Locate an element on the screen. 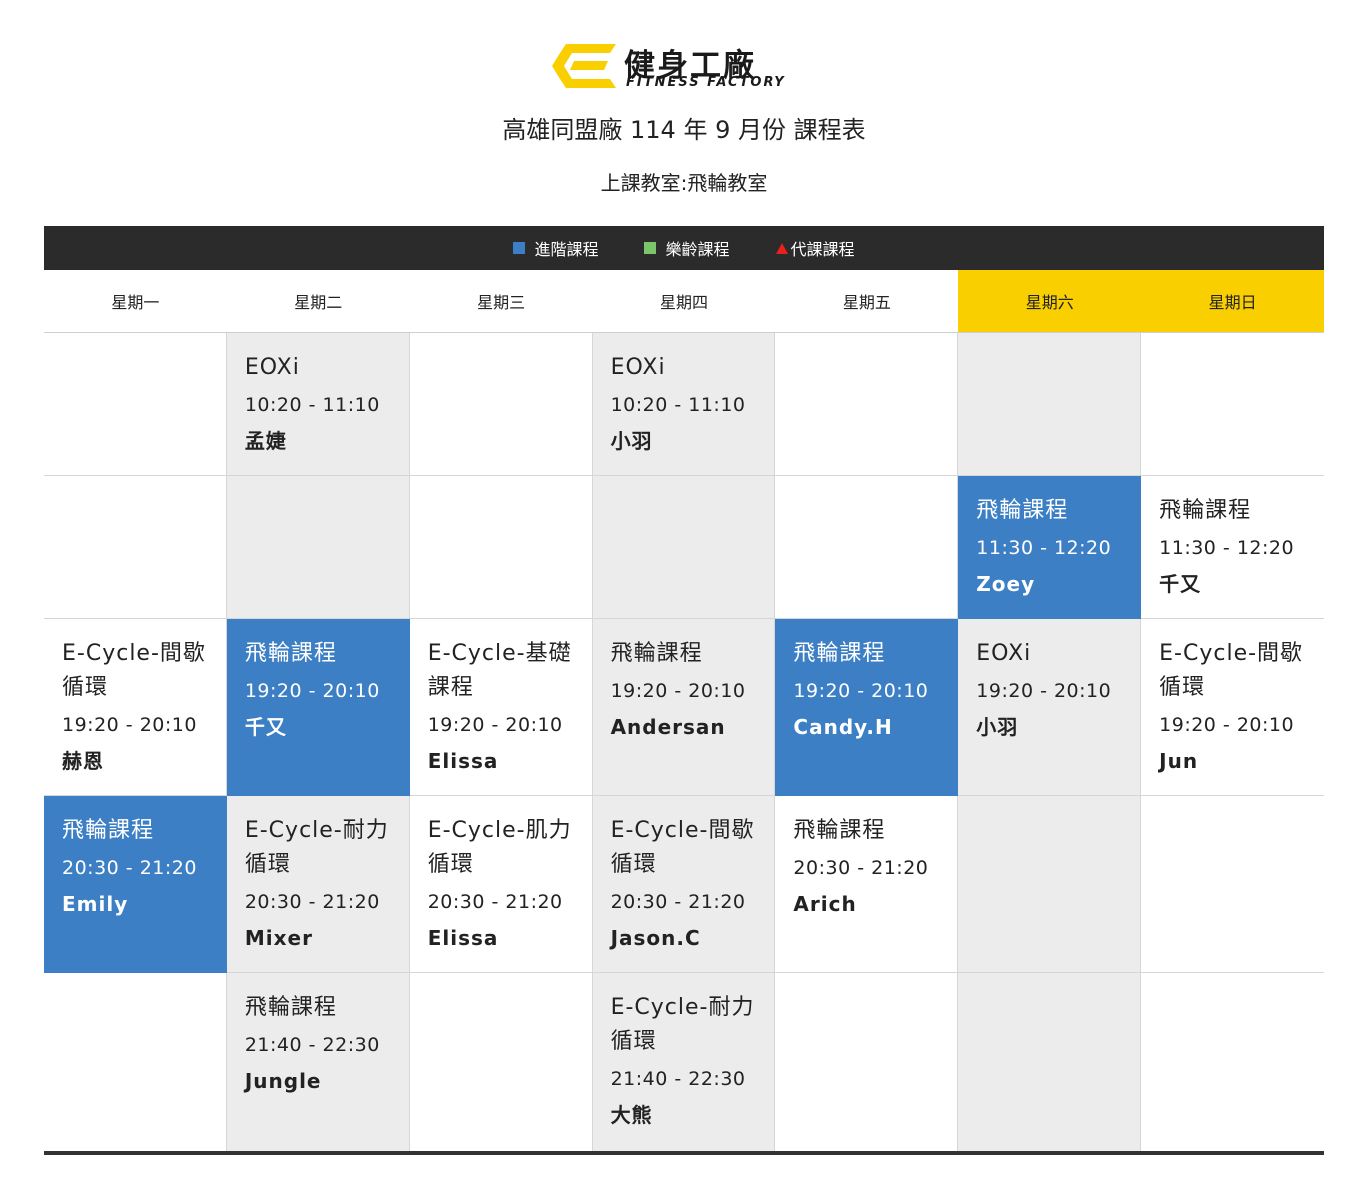 This screenshot has width=1368, height=1198. day-header-wed: 星期三 is located at coordinates (501, 301).